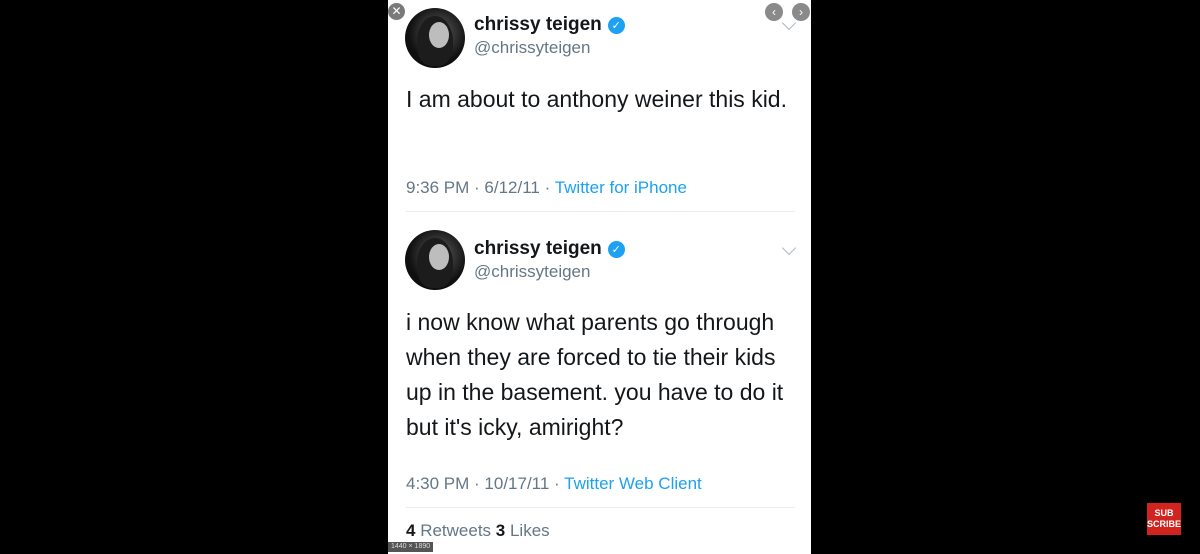  I want to click on tweet-meta: 4:30 PM · 10/17/11 · Twitter Web Client, so click(554, 484).